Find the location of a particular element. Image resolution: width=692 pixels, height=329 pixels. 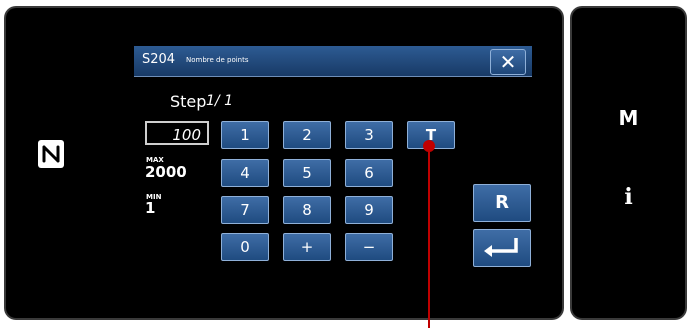

close-button: ✕ is located at coordinates (508, 62).